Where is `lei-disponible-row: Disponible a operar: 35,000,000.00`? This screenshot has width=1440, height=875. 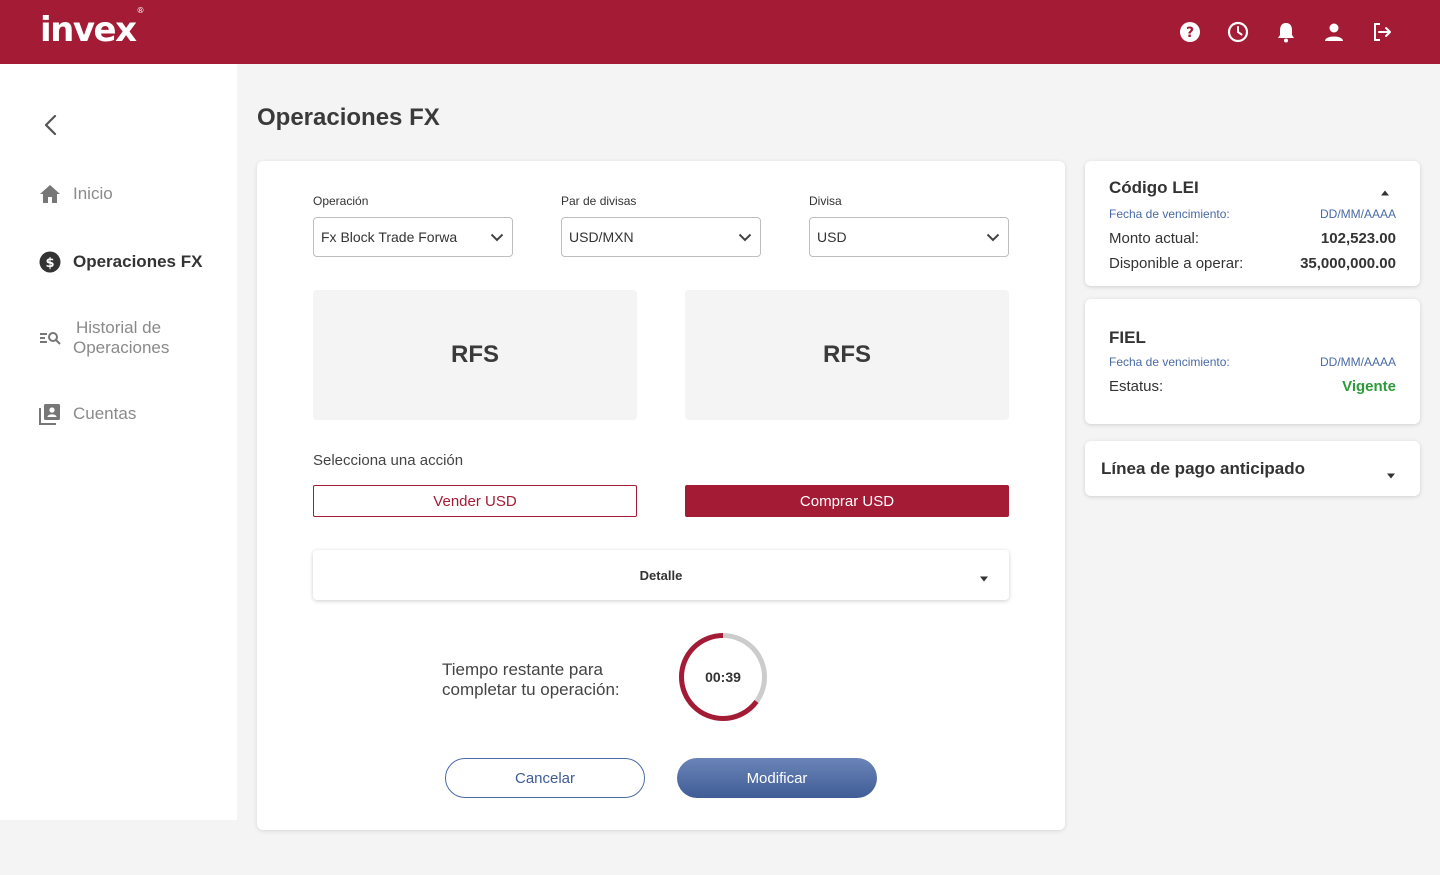
lei-disponible-row: Disponible a operar: 35,000,000.00 is located at coordinates (1252, 263).